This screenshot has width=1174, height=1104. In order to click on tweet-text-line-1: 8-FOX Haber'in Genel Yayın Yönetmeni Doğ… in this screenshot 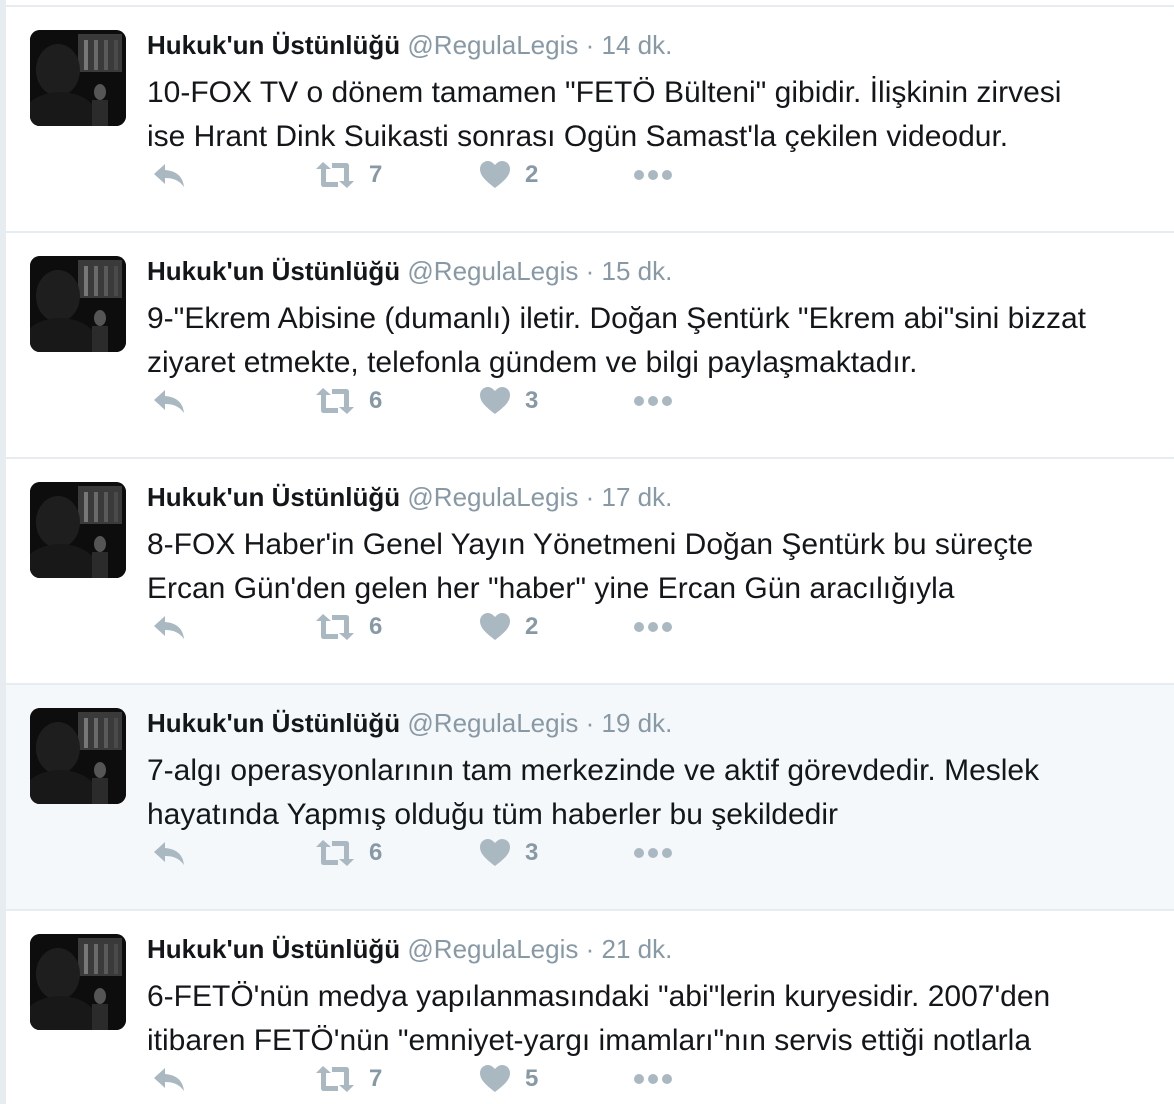, I will do `click(590, 544)`.